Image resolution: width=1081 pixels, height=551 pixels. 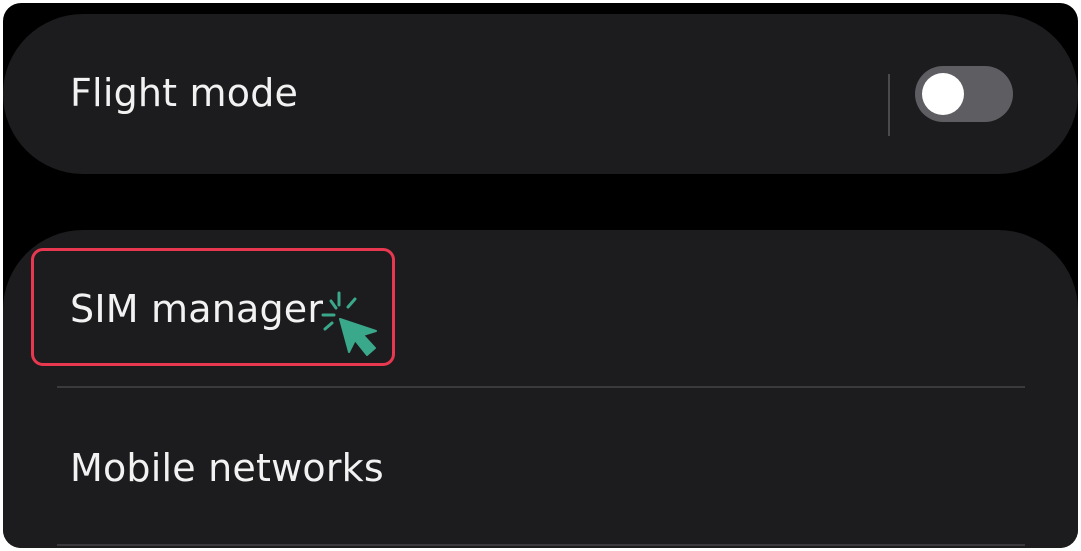 I want to click on flight-mode-label: Flight mode, so click(x=184, y=93).